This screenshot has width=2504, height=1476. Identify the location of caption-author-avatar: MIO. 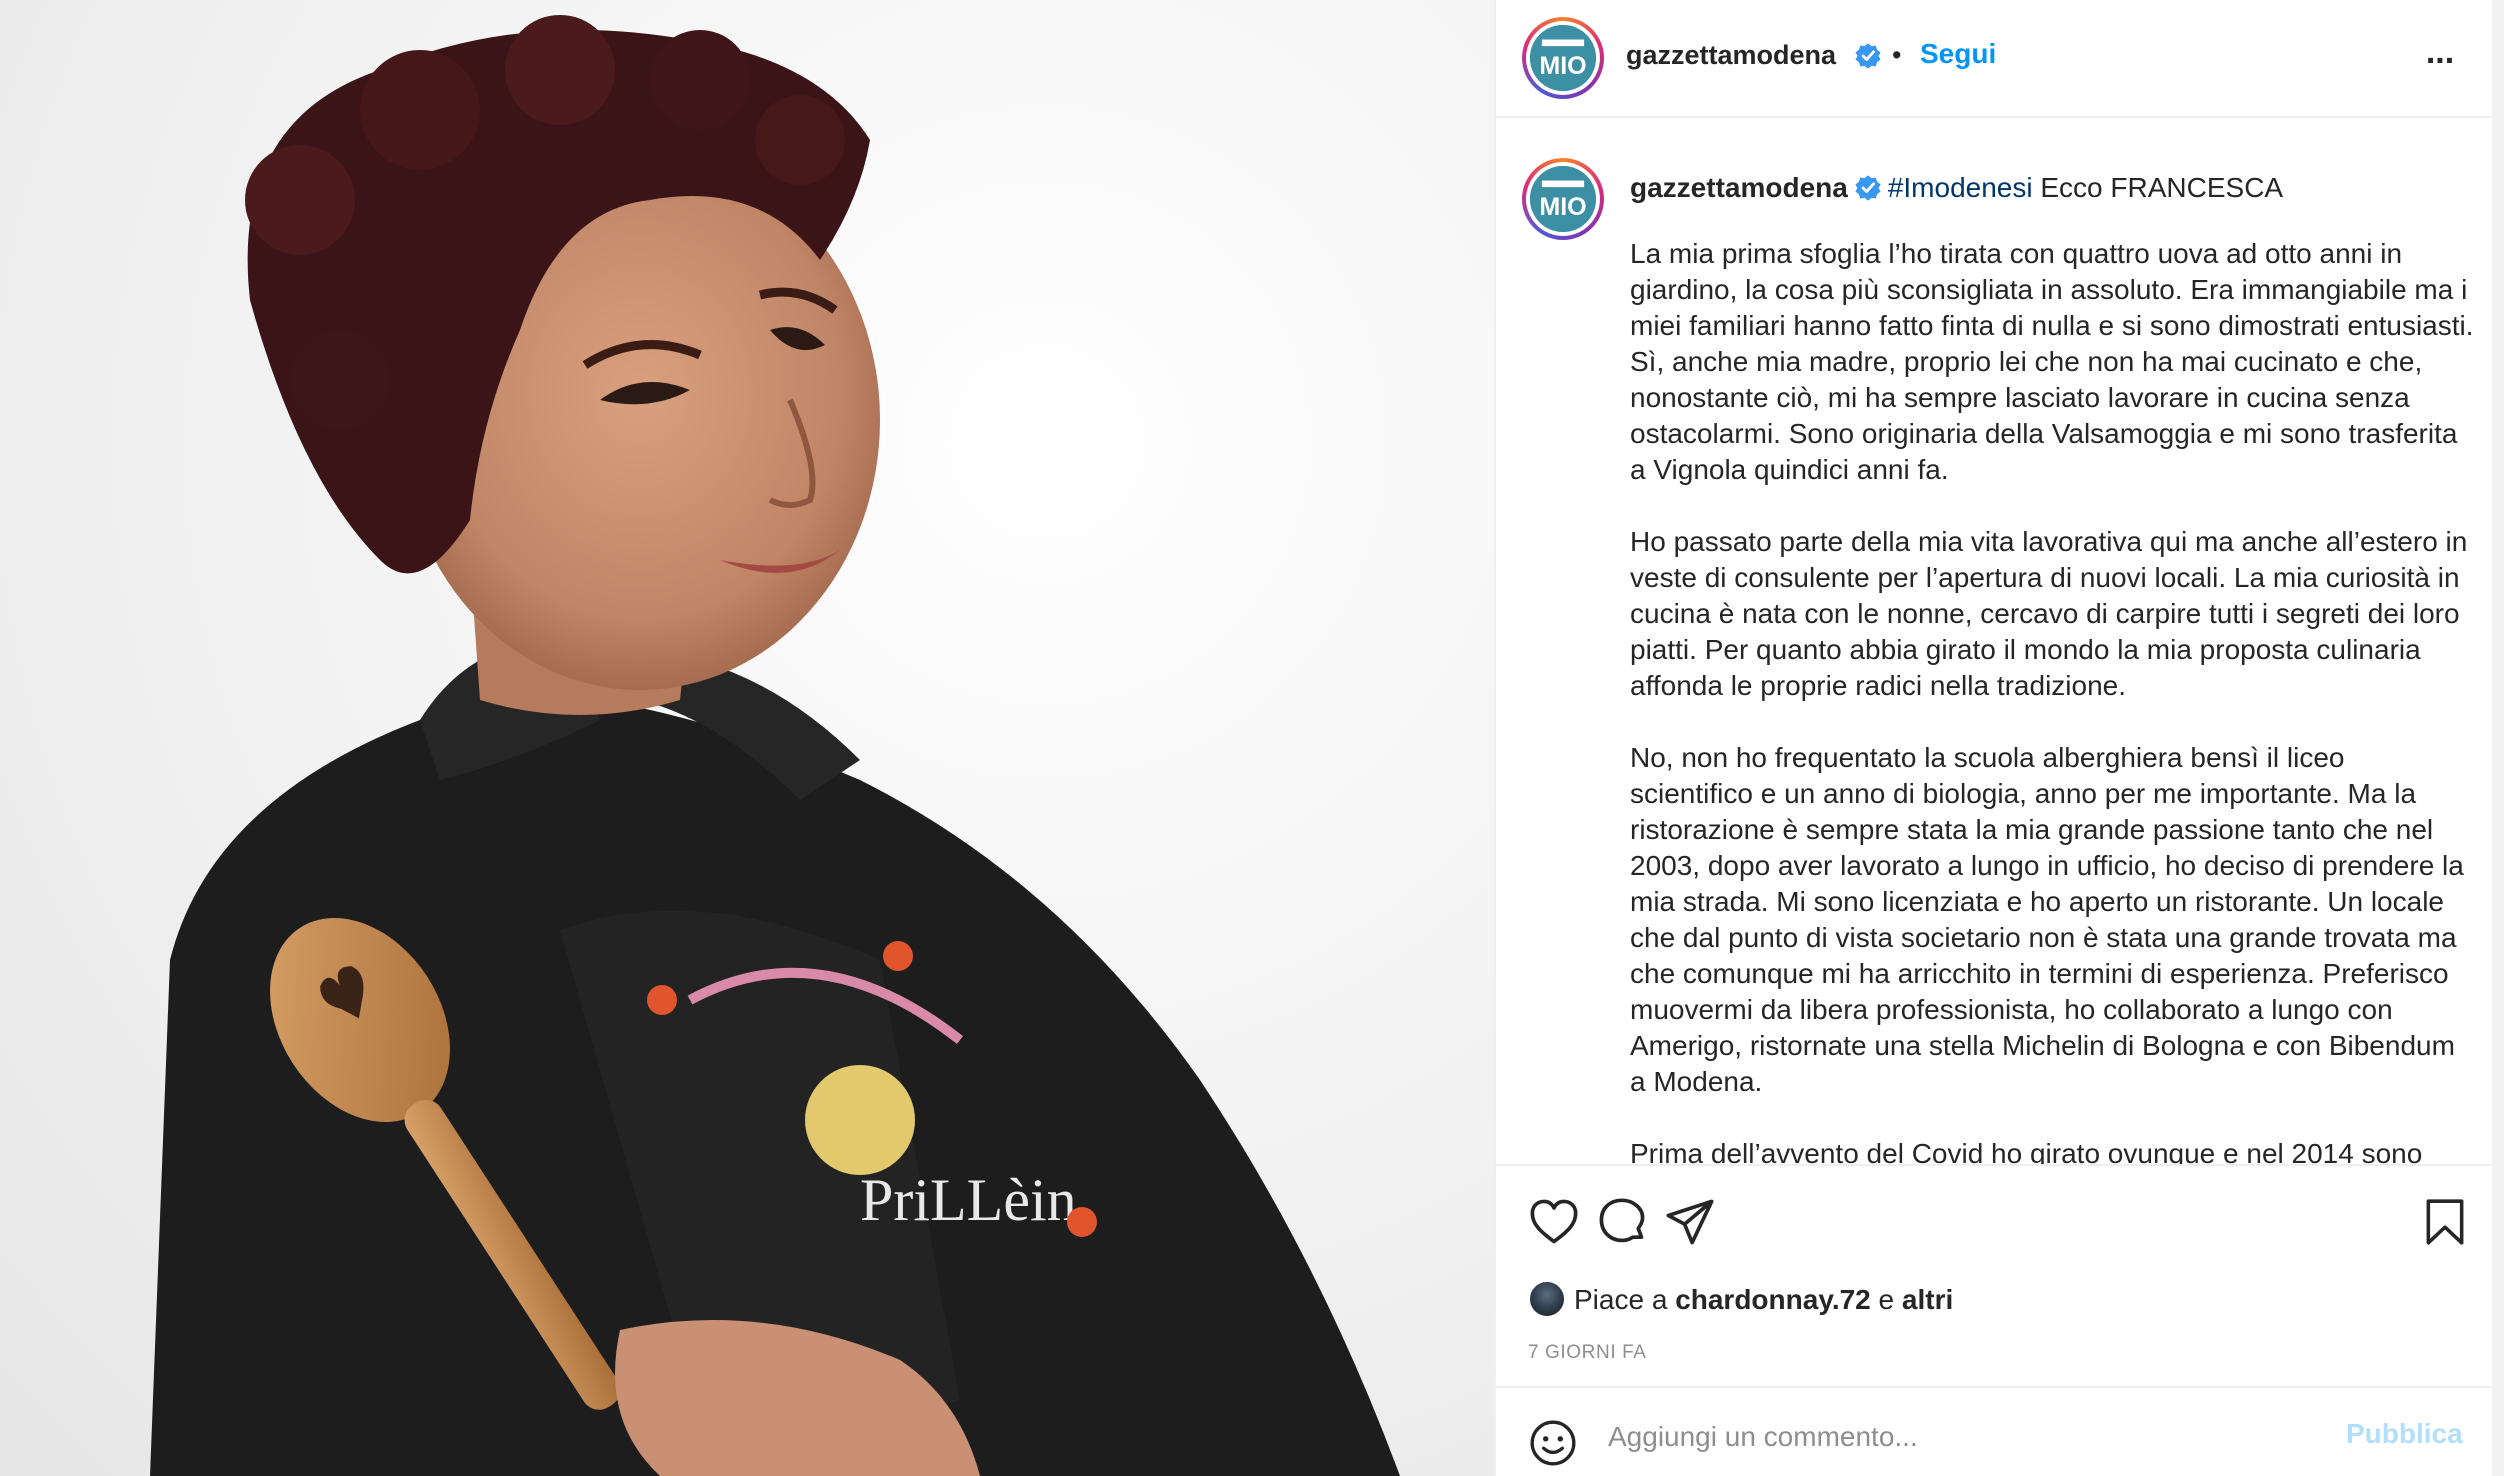
(1563, 199).